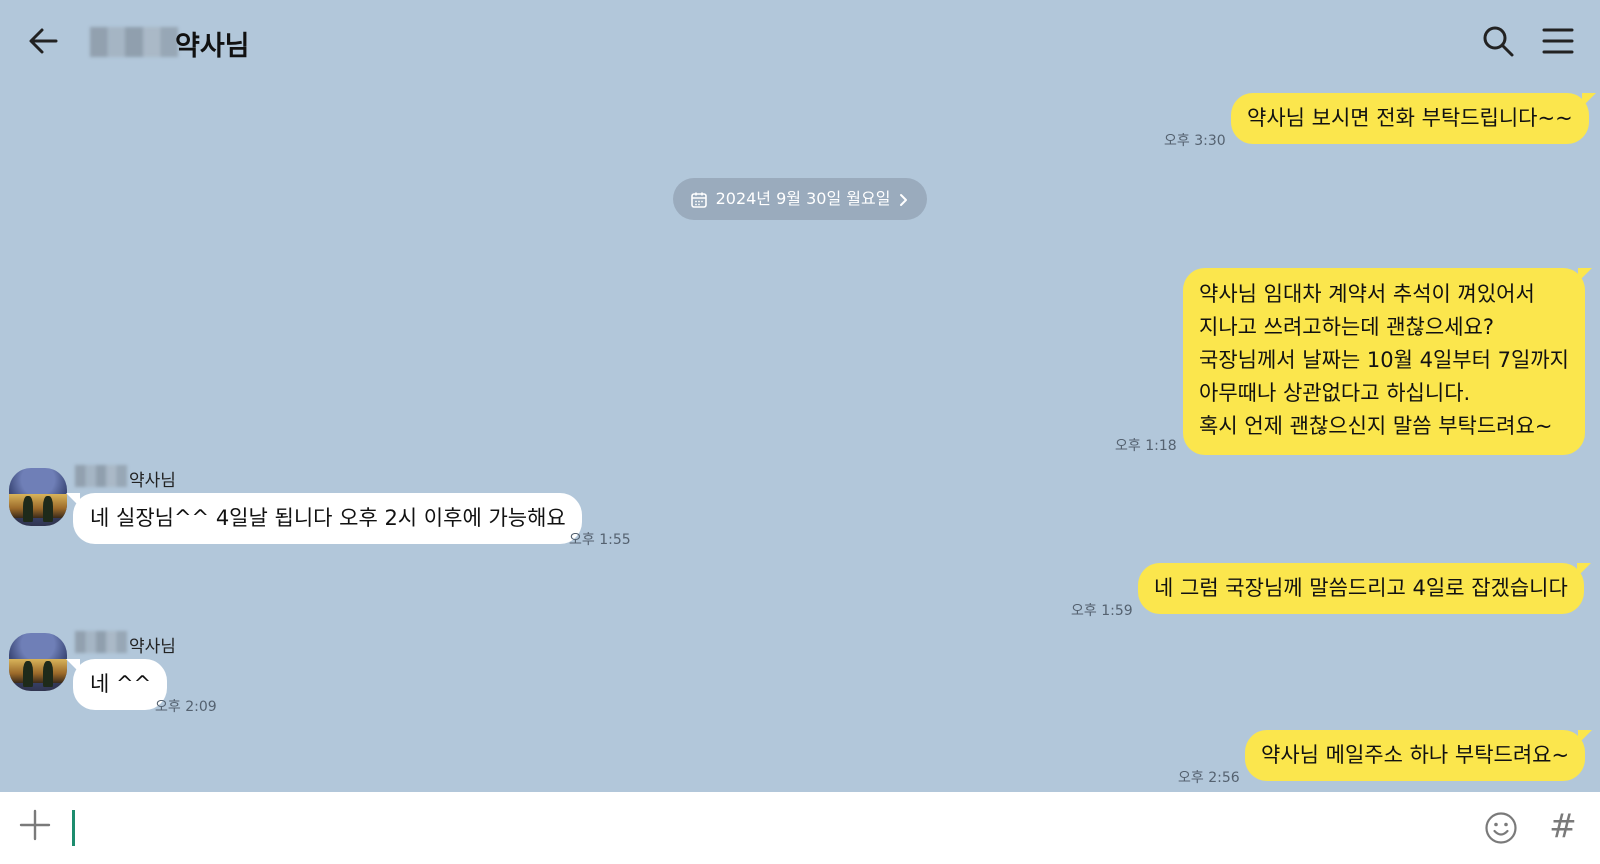 This screenshot has height=864, width=1600. I want to click on plus-icon, so click(35, 825).